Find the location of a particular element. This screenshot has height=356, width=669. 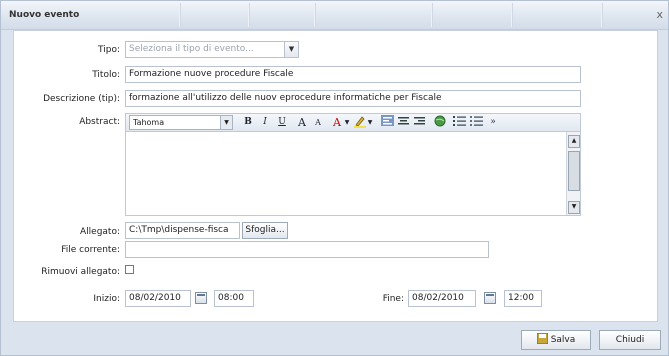

scroll-thumb is located at coordinates (574, 171).